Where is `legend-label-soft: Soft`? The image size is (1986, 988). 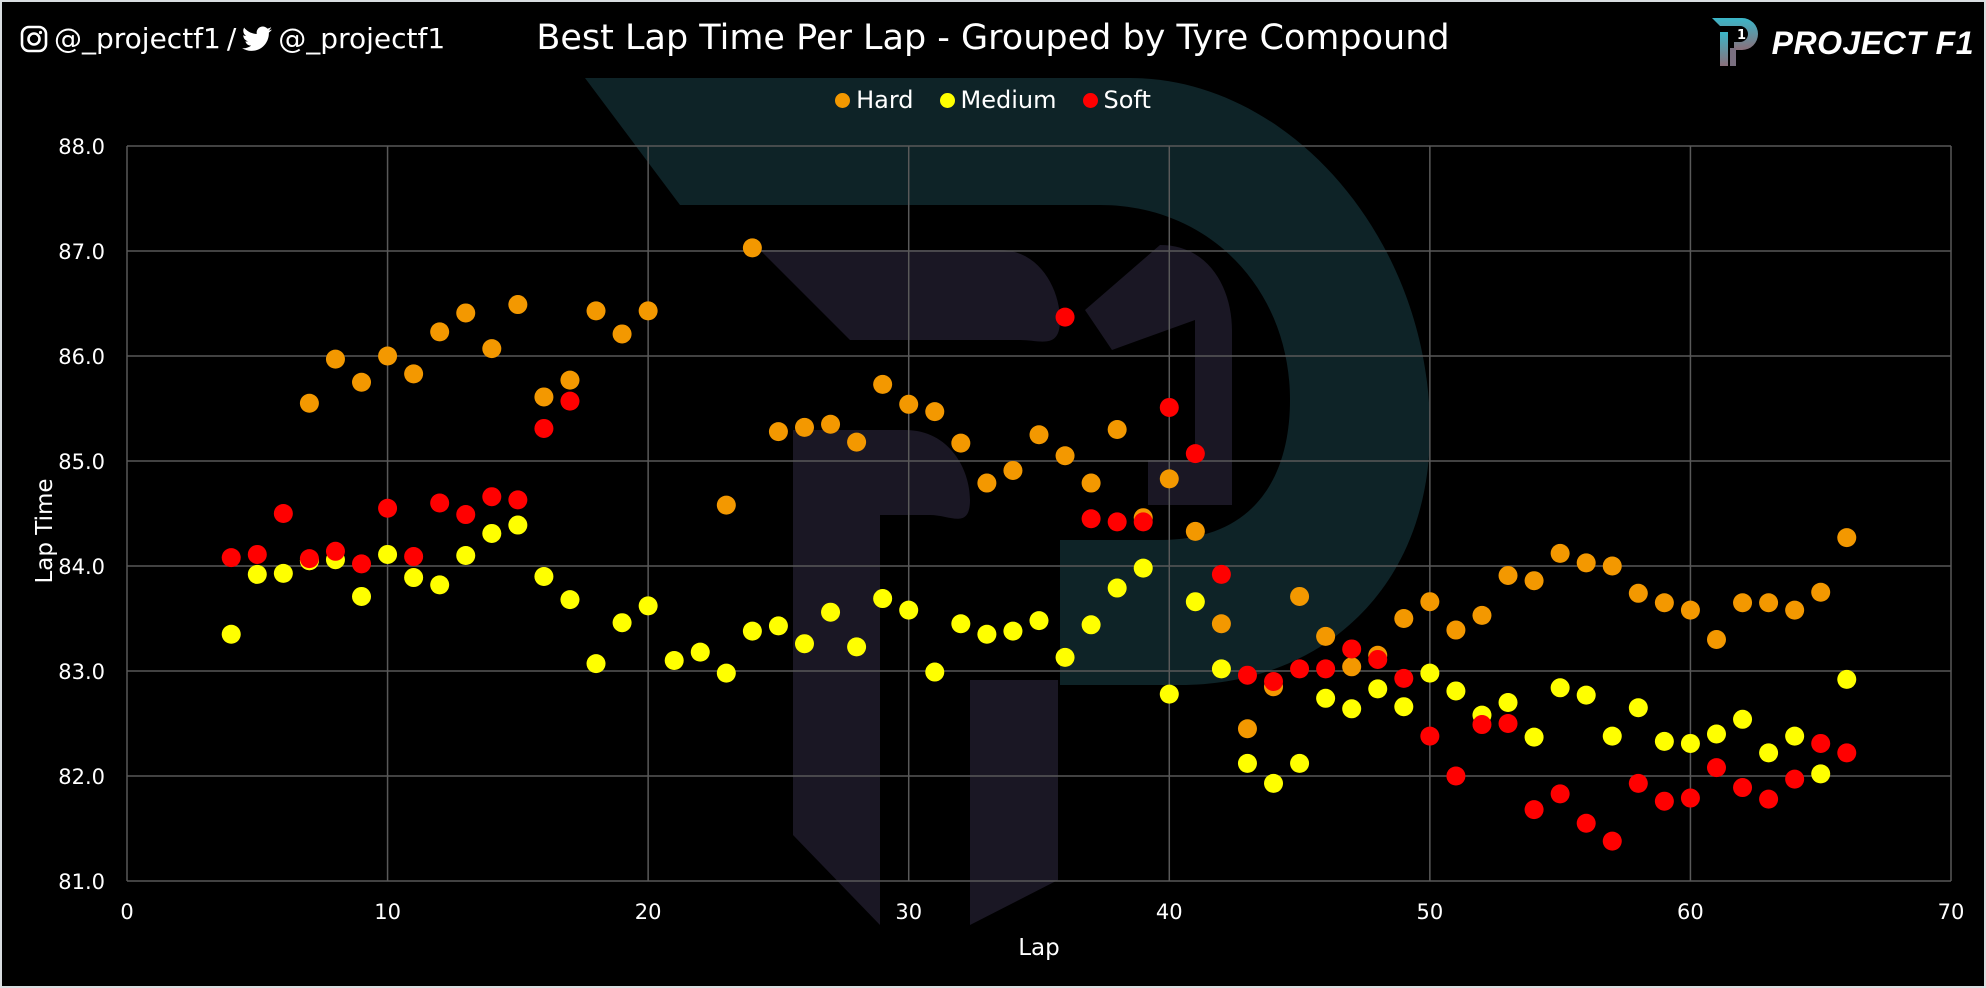
legend-label-soft: Soft is located at coordinates (1127, 100).